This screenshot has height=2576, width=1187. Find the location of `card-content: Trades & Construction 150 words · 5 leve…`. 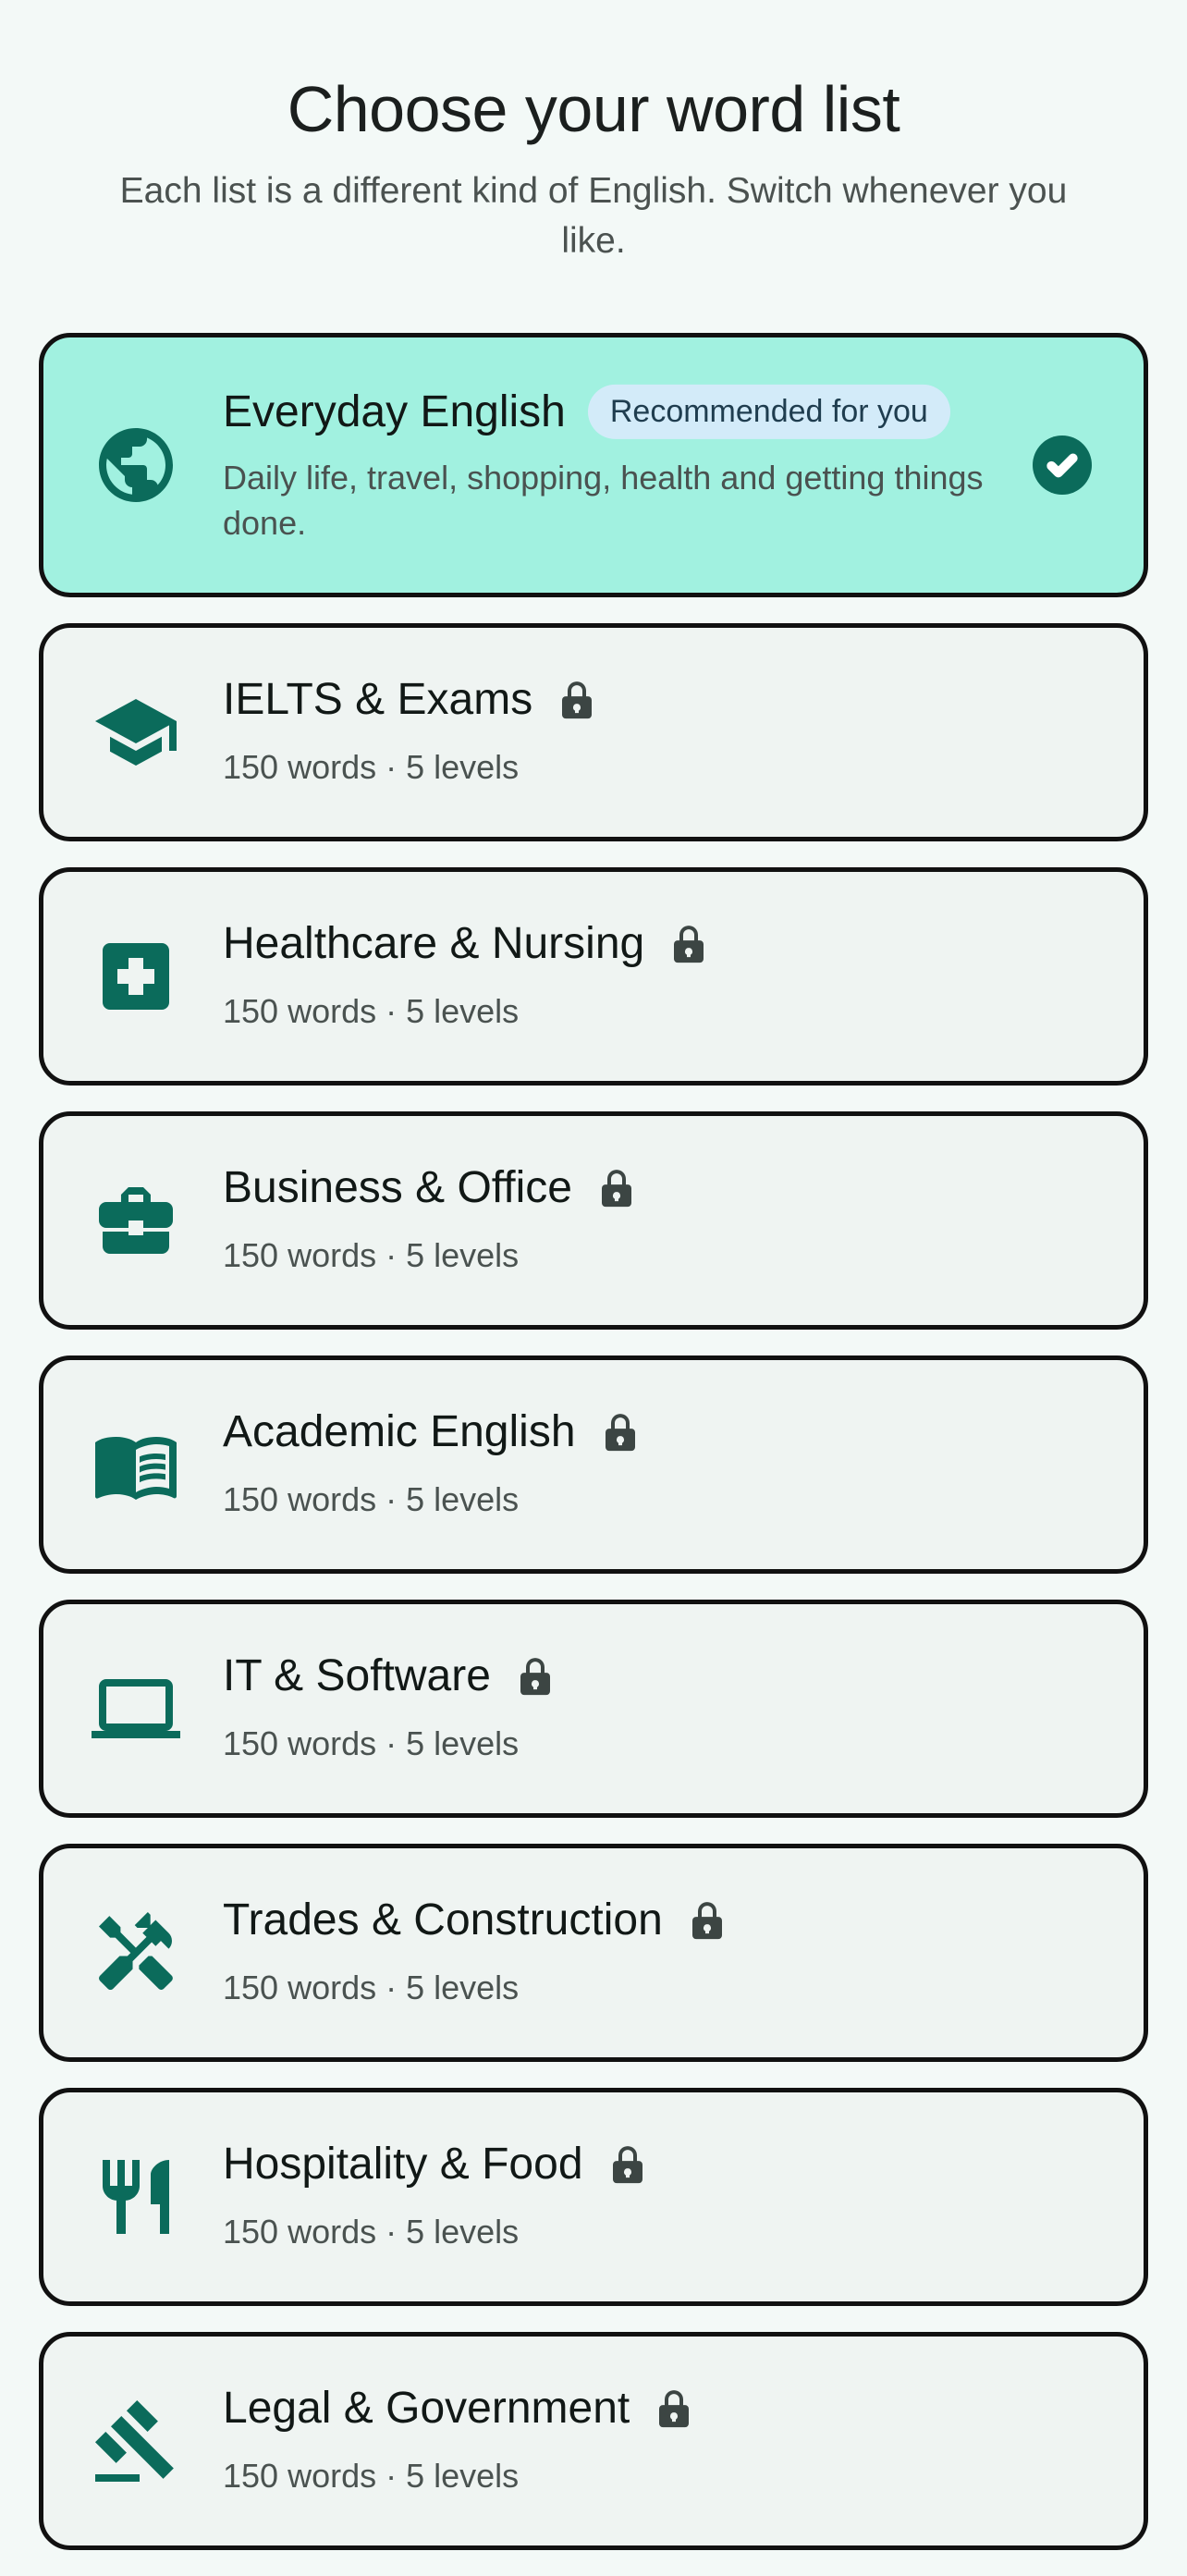

card-content: Trades & Construction 150 words · 5 leve… is located at coordinates (614, 1953).